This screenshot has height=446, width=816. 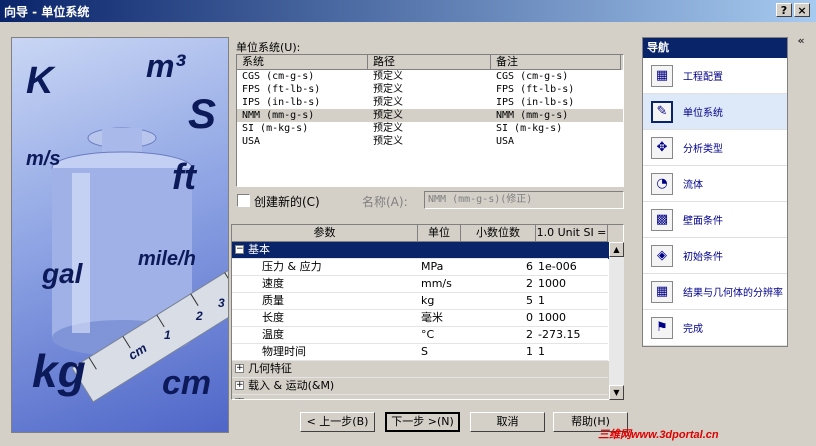 What do you see at coordinates (662, 327) in the screenshot?
I see `checkered-flag-icon: ⚑` at bounding box center [662, 327].